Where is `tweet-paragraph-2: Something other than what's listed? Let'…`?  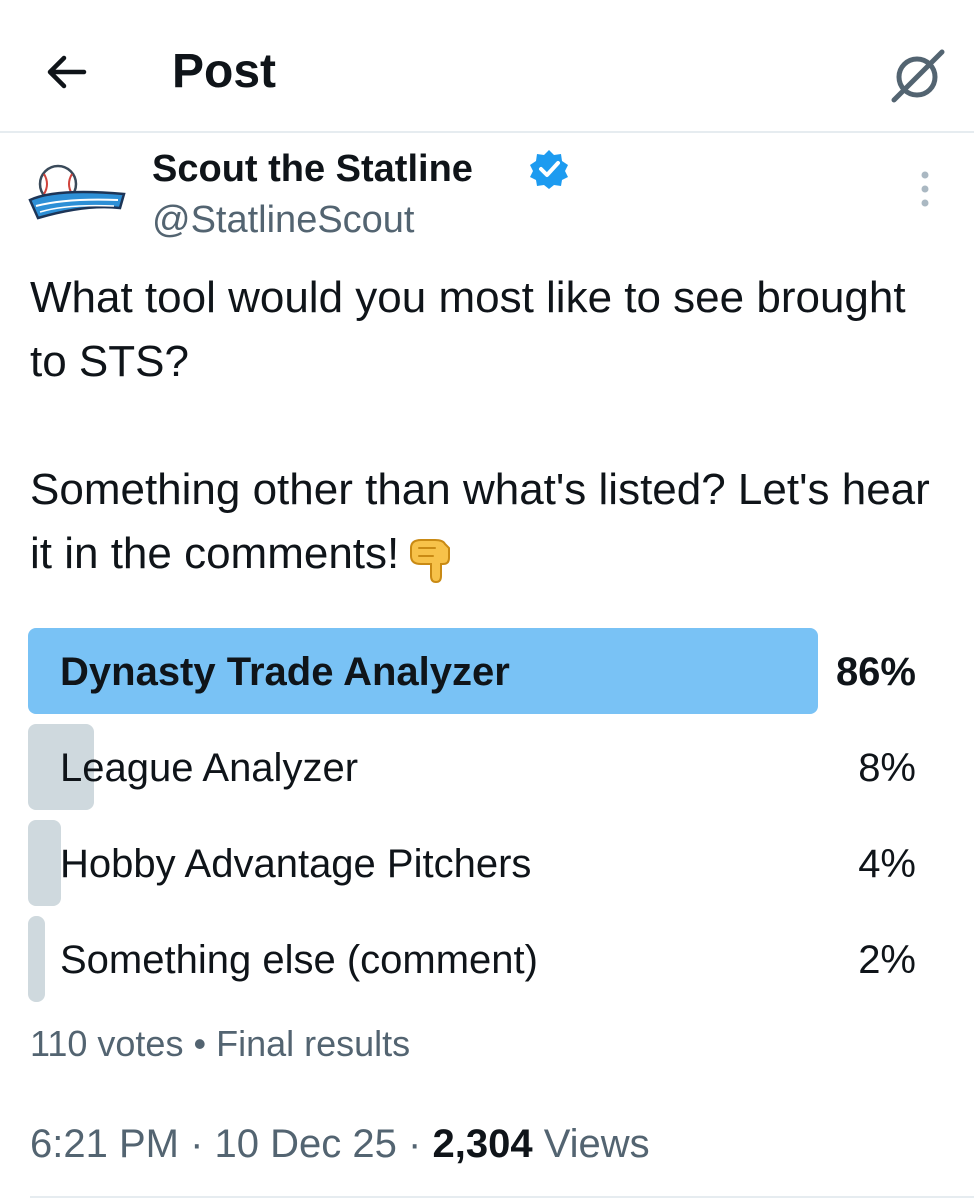 tweet-paragraph-2: Something other than what's listed? Let'… is located at coordinates (485, 522).